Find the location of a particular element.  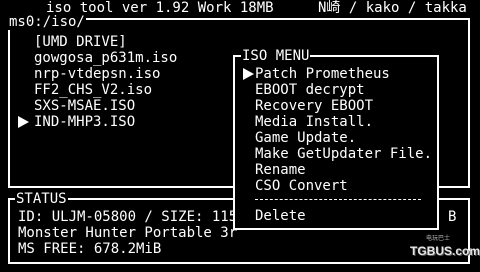

menu-cursor-icon is located at coordinates (248, 74).